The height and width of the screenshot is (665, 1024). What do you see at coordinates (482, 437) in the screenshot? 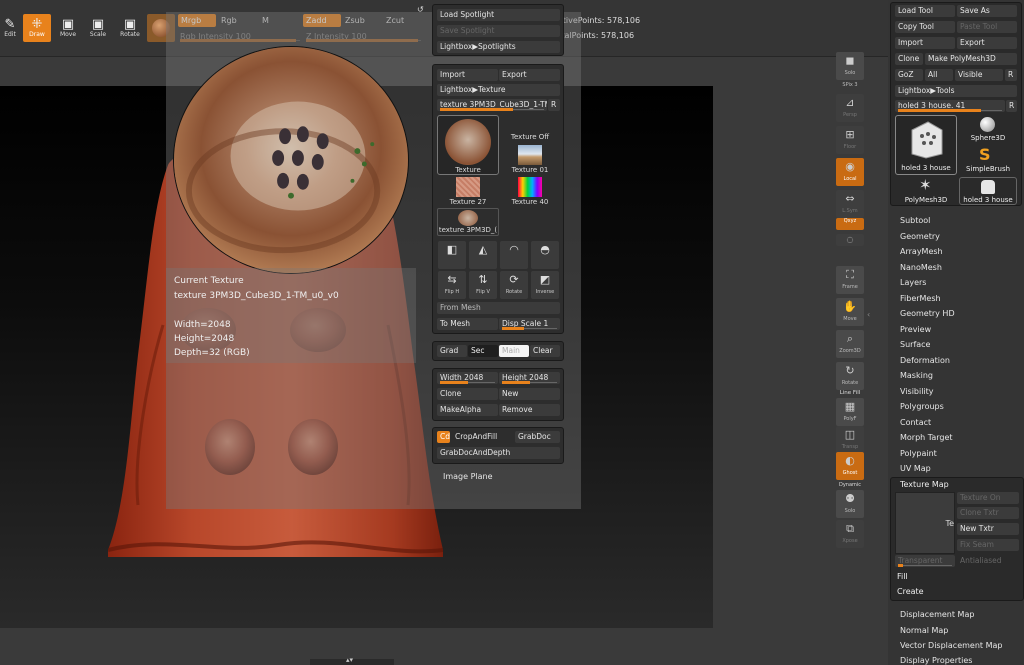
I see `crop-and-fill-button: CropAndFill` at bounding box center [482, 437].